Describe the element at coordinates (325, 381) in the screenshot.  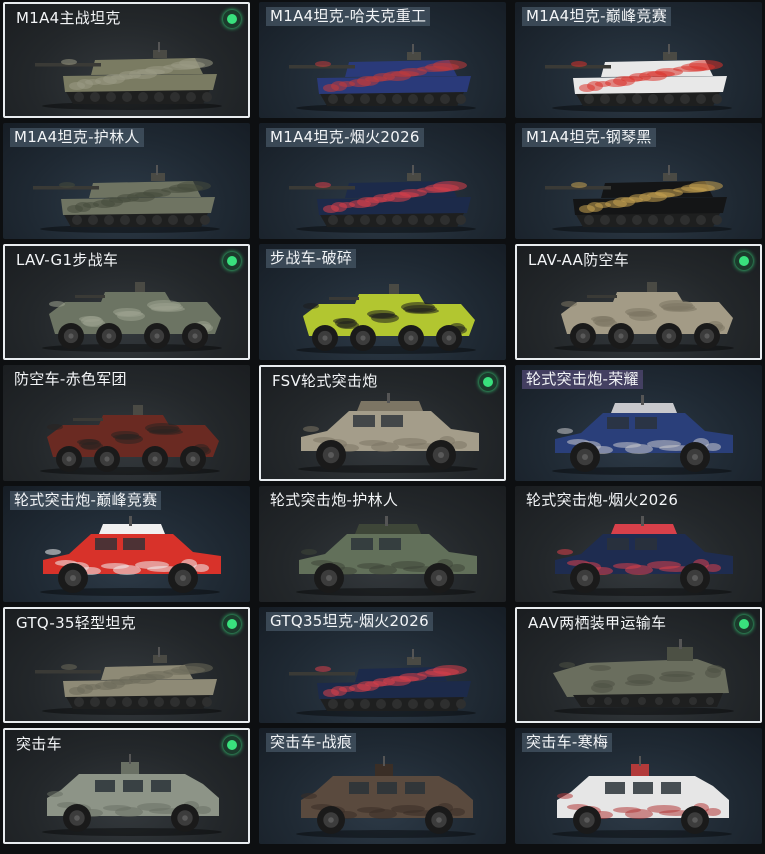
I see `vehicle-name: FSV轮式突击炮` at that location.